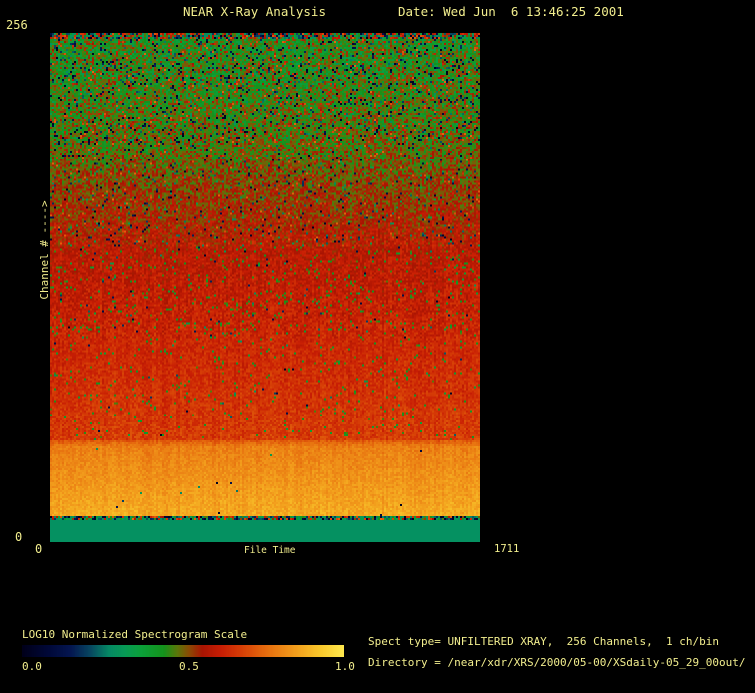 The height and width of the screenshot is (693, 755). What do you see at coordinates (345, 666) in the screenshot?
I see `colorbar-tick-max: 1.0` at bounding box center [345, 666].